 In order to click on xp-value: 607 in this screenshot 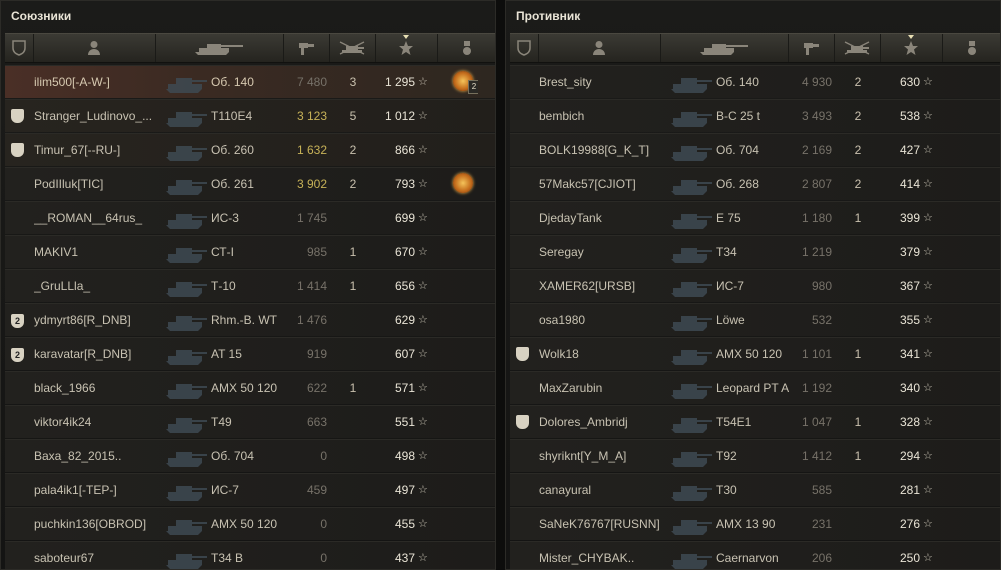, I will do `click(404, 354)`.